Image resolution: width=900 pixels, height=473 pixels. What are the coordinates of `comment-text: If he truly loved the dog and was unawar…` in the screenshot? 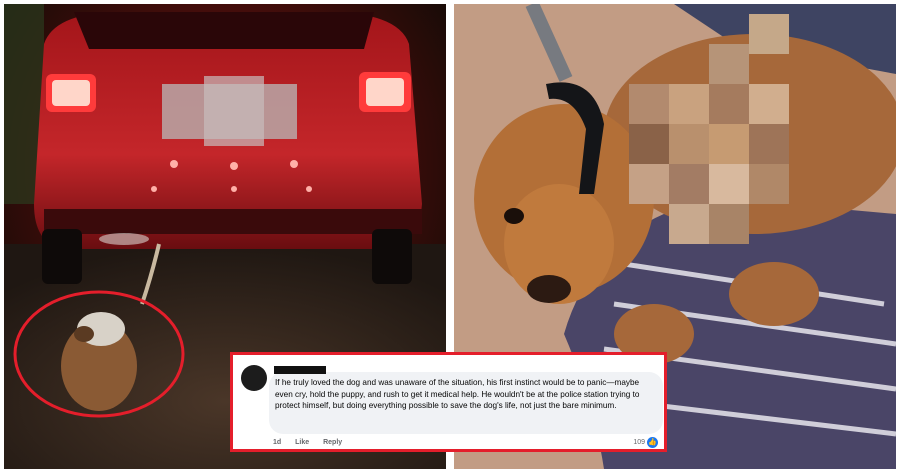 It's located at (457, 394).